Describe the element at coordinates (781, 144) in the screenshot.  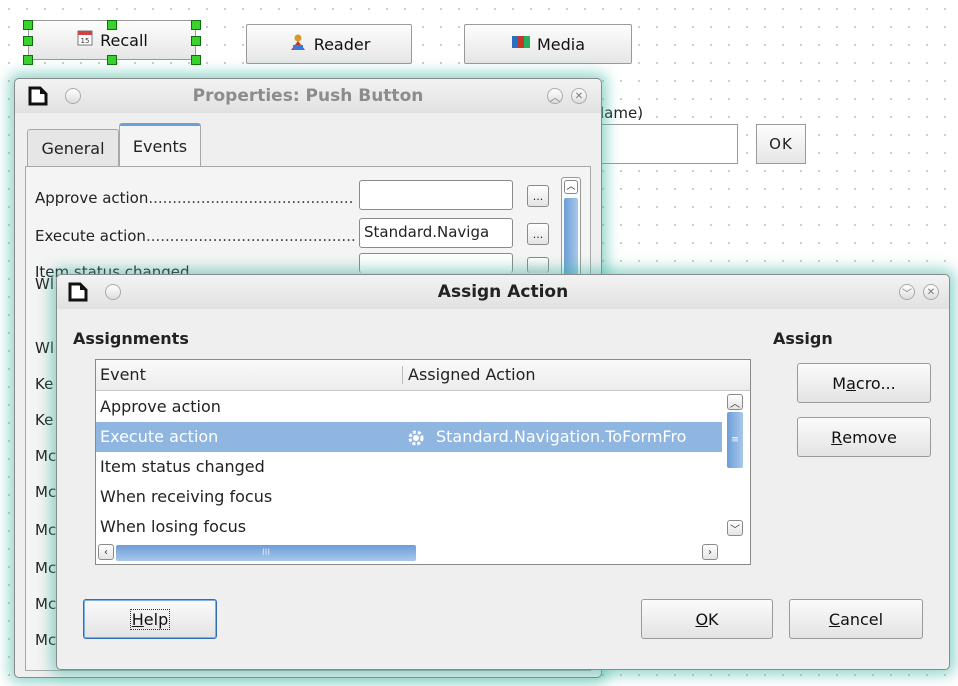
I see `form-ok-button: OK` at that location.